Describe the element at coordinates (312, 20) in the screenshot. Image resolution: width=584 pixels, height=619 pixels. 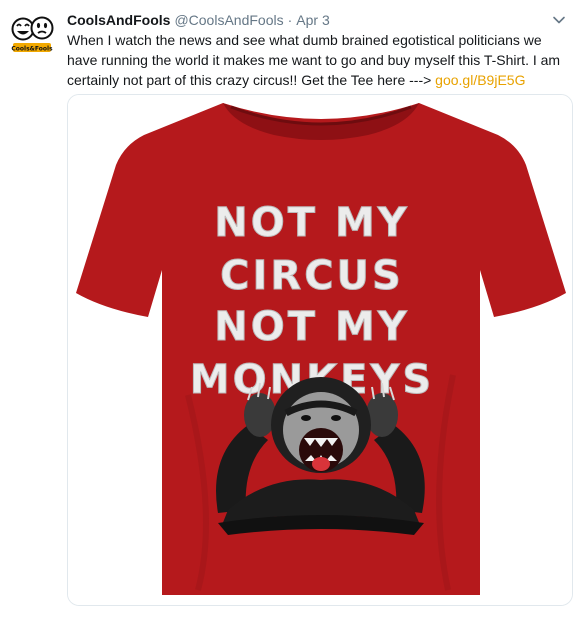
I see `tweet-date: Apr 3` at that location.